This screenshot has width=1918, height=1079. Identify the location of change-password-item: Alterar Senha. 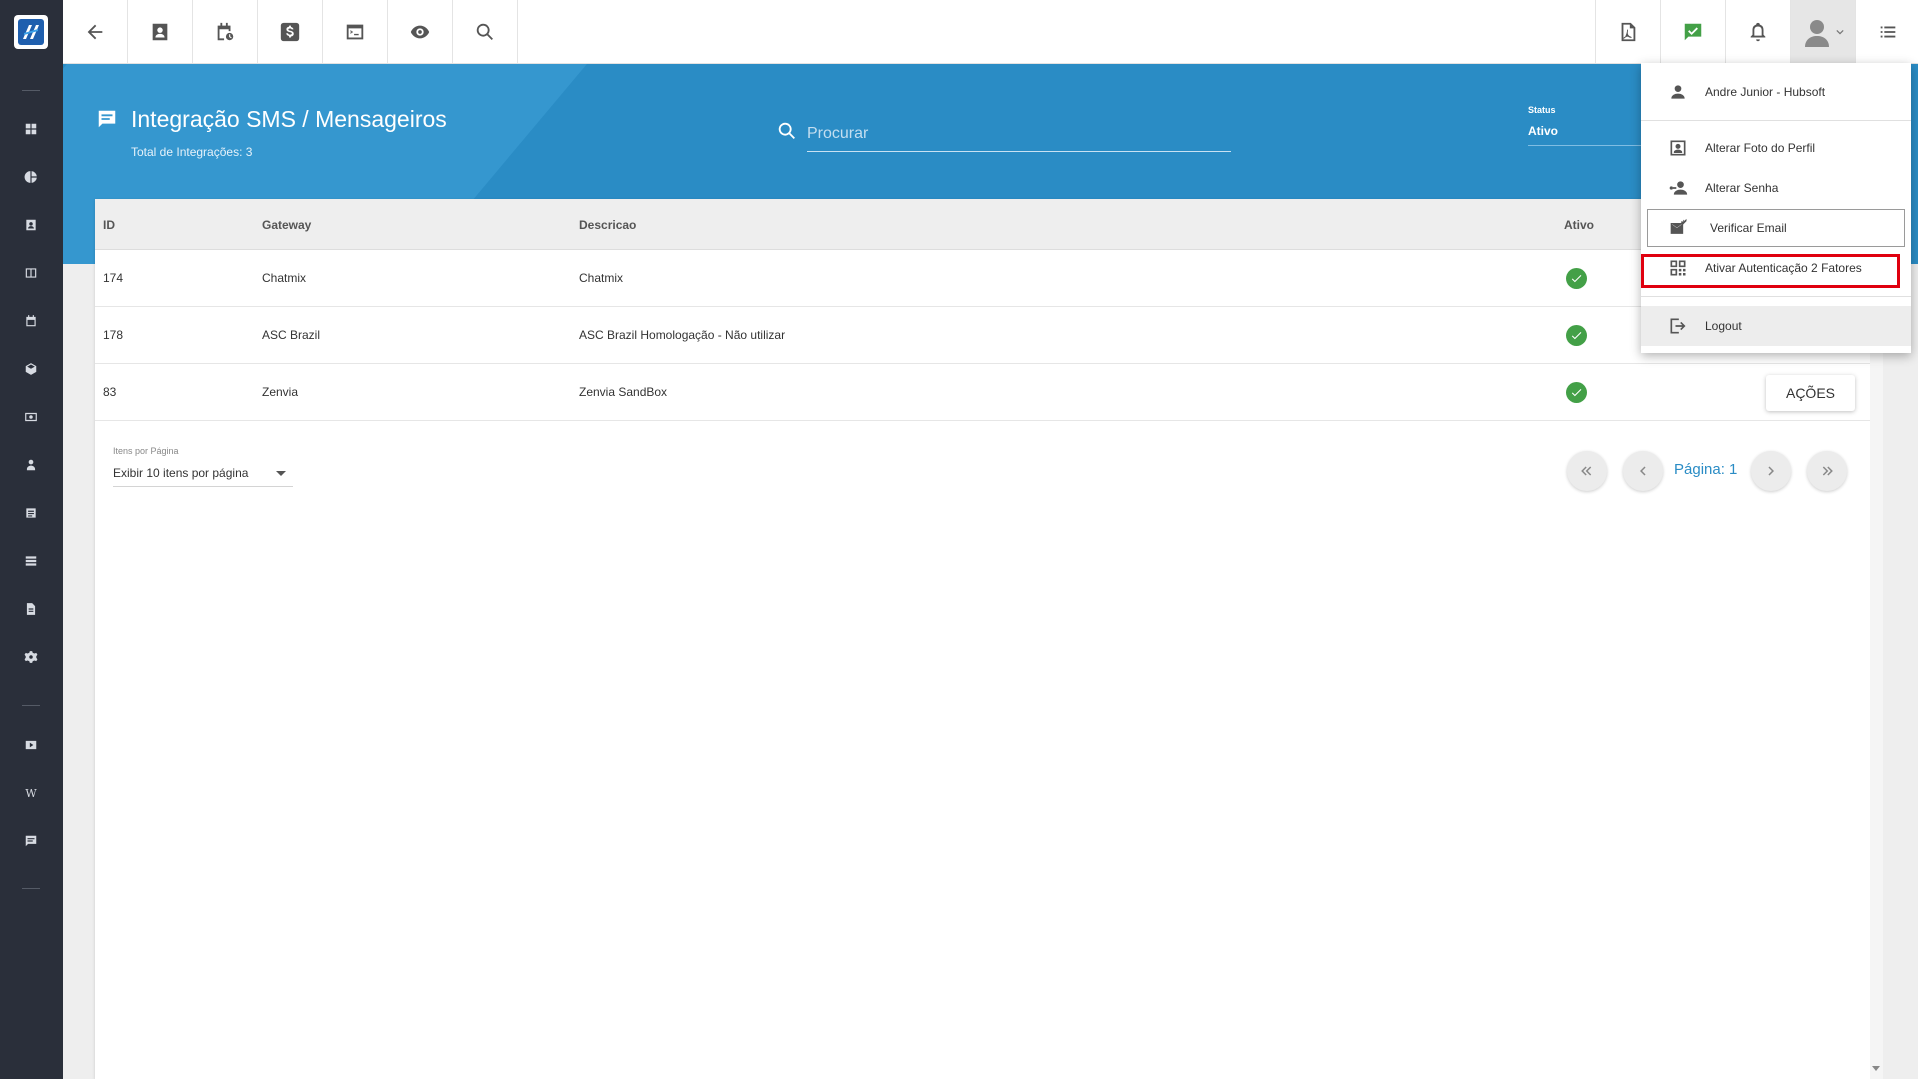
(1776, 188).